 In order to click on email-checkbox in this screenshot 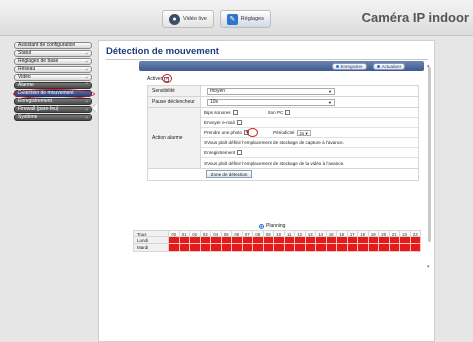, I will do `click(239, 122)`.